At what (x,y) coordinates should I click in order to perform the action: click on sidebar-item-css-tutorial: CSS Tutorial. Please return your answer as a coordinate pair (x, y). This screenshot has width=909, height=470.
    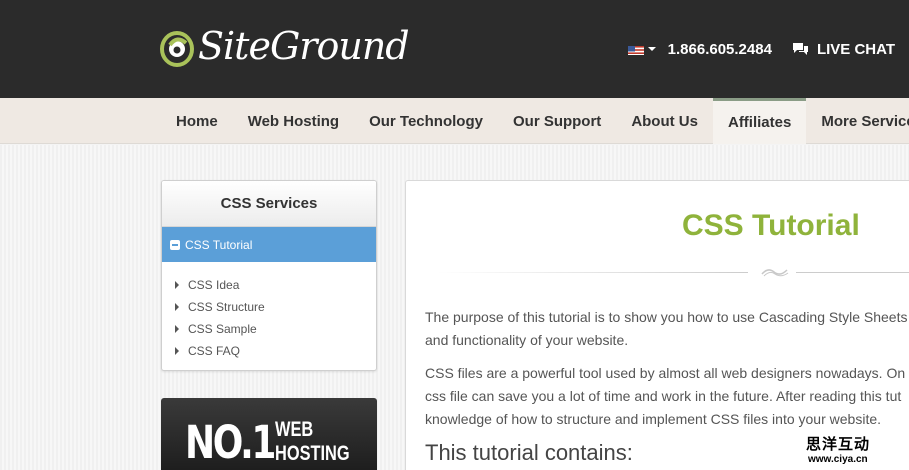
    Looking at the image, I should click on (269, 244).